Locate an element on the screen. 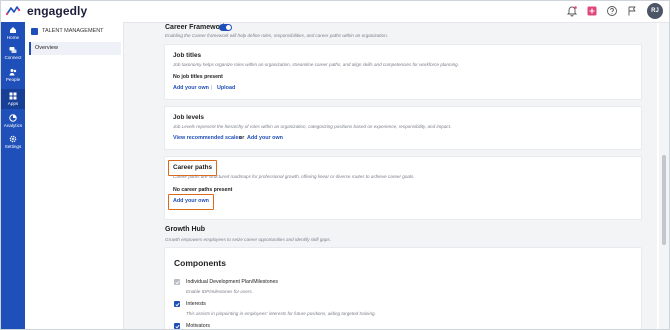  home-icon is located at coordinates (13, 30).